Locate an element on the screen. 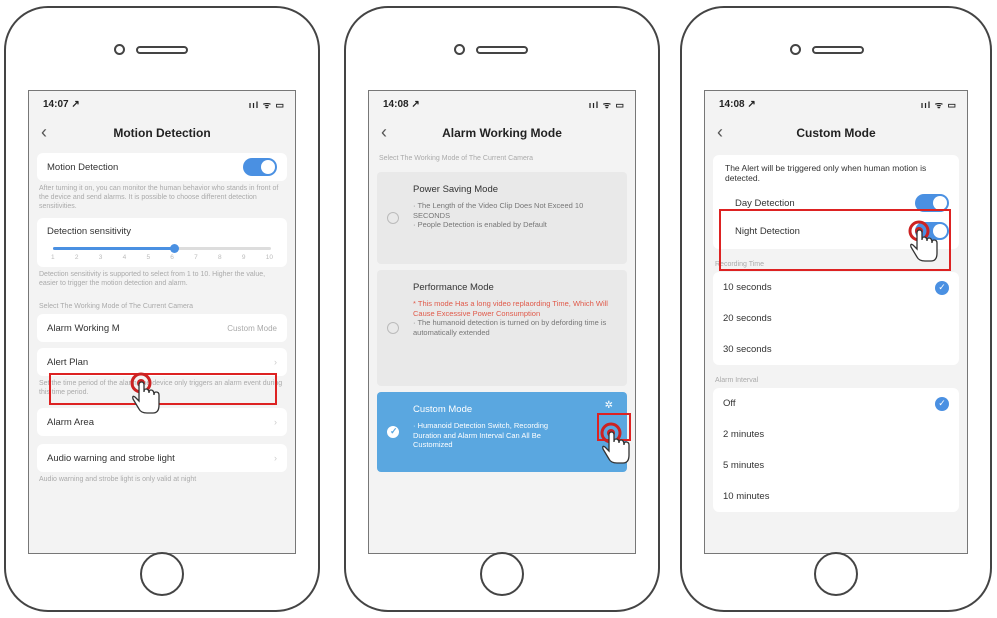  alarm-working-value: Custom Mode is located at coordinates (252, 328).